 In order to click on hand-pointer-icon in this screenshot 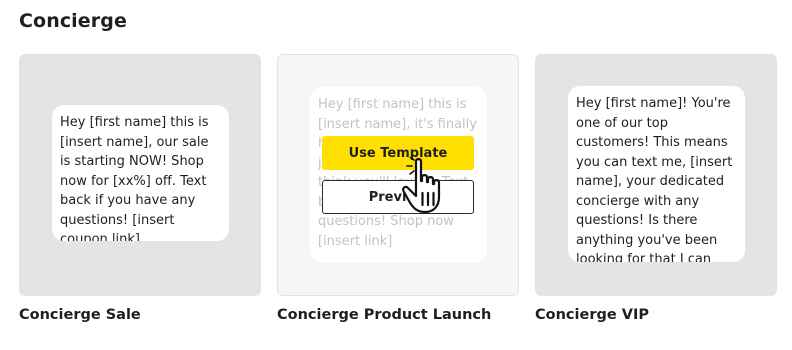, I will do `click(421, 185)`.